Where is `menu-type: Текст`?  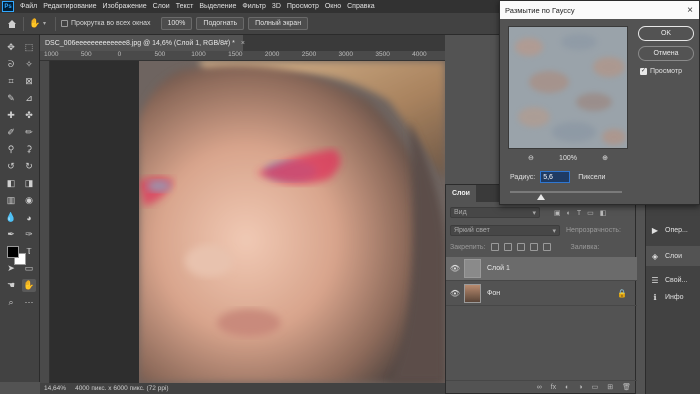
menu-type: Текст is located at coordinates (185, 6).